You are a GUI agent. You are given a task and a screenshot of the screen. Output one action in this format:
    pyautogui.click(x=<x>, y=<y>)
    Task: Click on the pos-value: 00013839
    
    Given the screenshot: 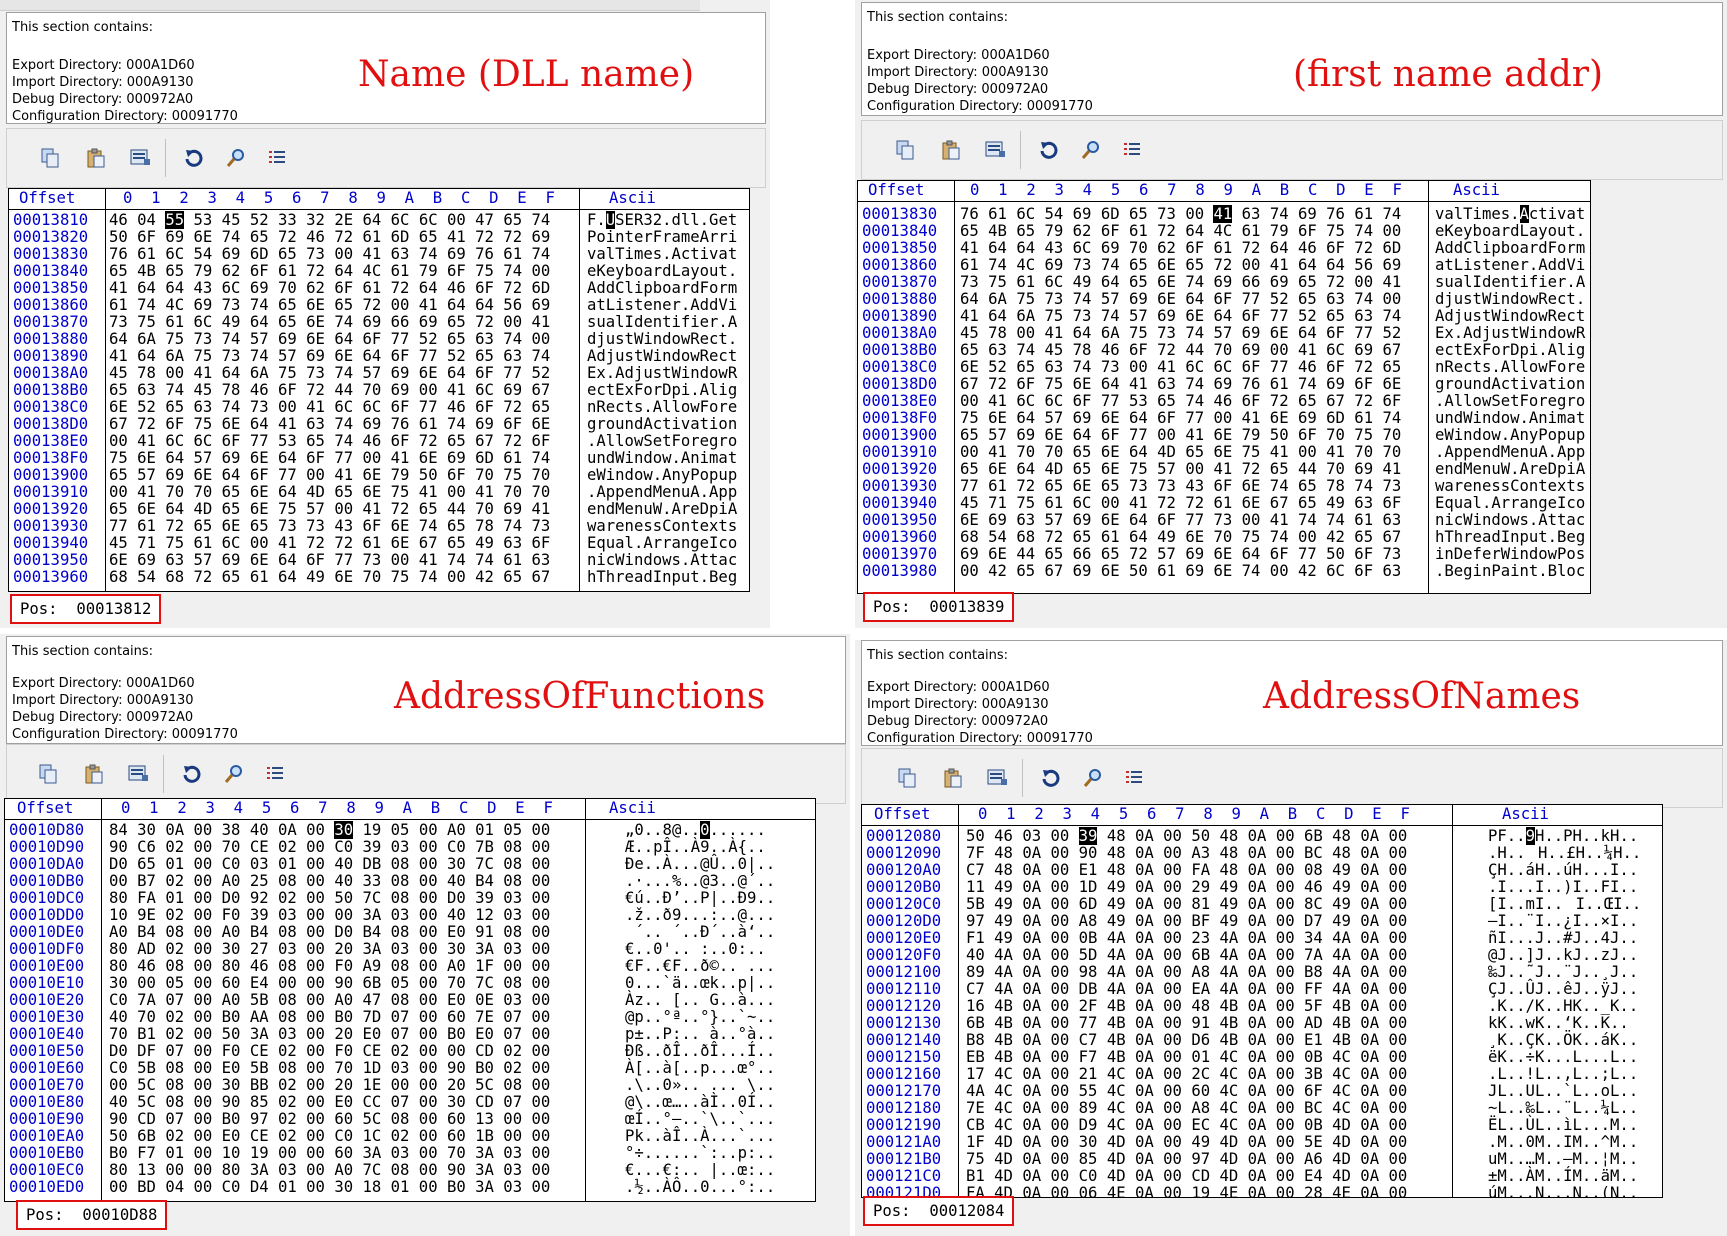 What is the action you would take?
    pyautogui.click(x=967, y=607)
    